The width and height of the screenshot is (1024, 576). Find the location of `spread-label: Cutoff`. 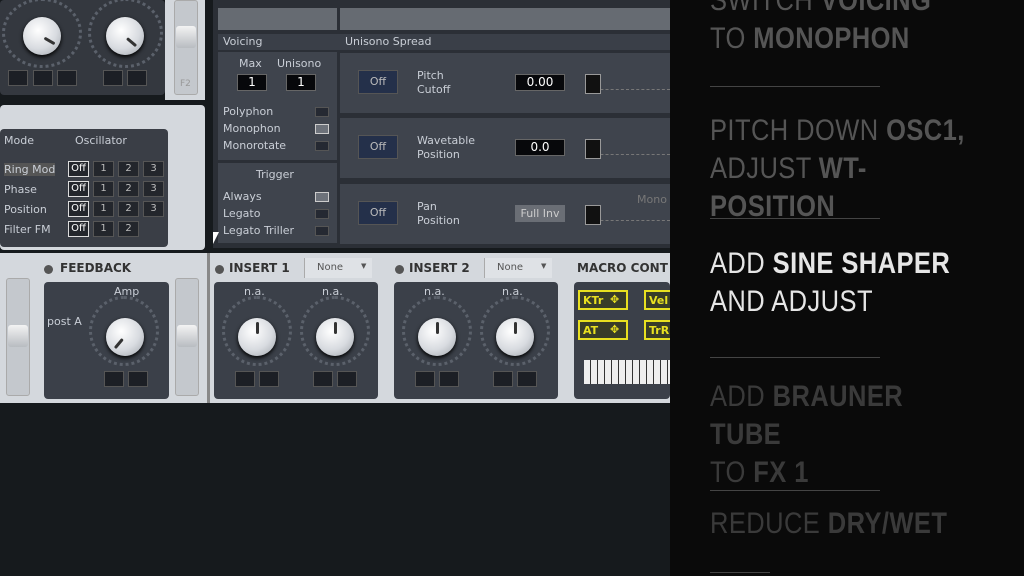

spread-label: Cutoff is located at coordinates (434, 89).